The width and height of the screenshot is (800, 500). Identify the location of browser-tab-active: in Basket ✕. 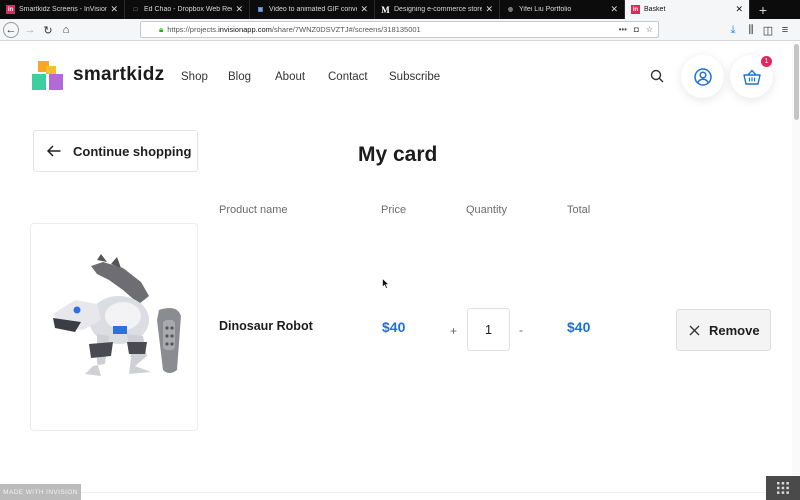
(687, 9).